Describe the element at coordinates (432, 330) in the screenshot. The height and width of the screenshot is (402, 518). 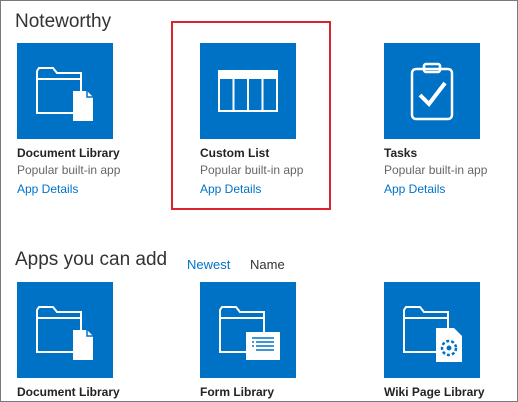
I see `wiki-page-library-icon` at that location.